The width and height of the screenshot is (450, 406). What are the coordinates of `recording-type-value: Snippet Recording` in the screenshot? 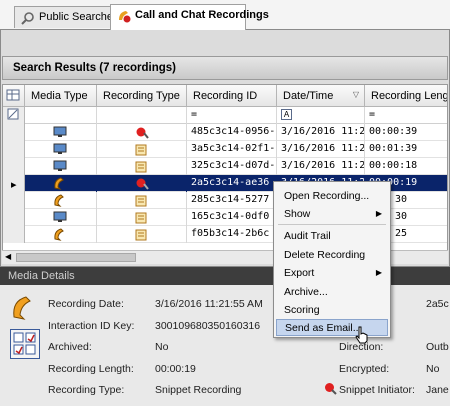 It's located at (198, 390).